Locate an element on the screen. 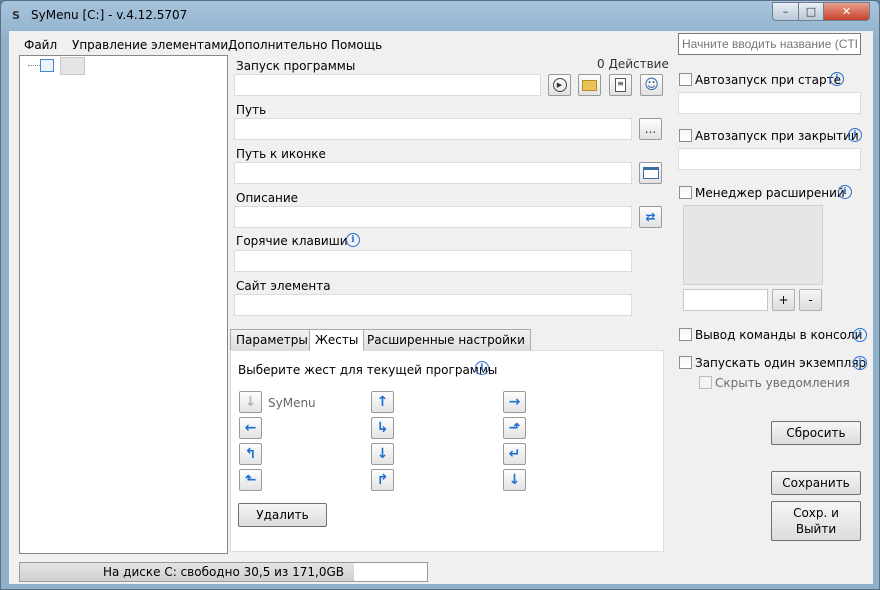 This screenshot has width=880, height=590. hide-notifications-checkbox is located at coordinates (705, 382).